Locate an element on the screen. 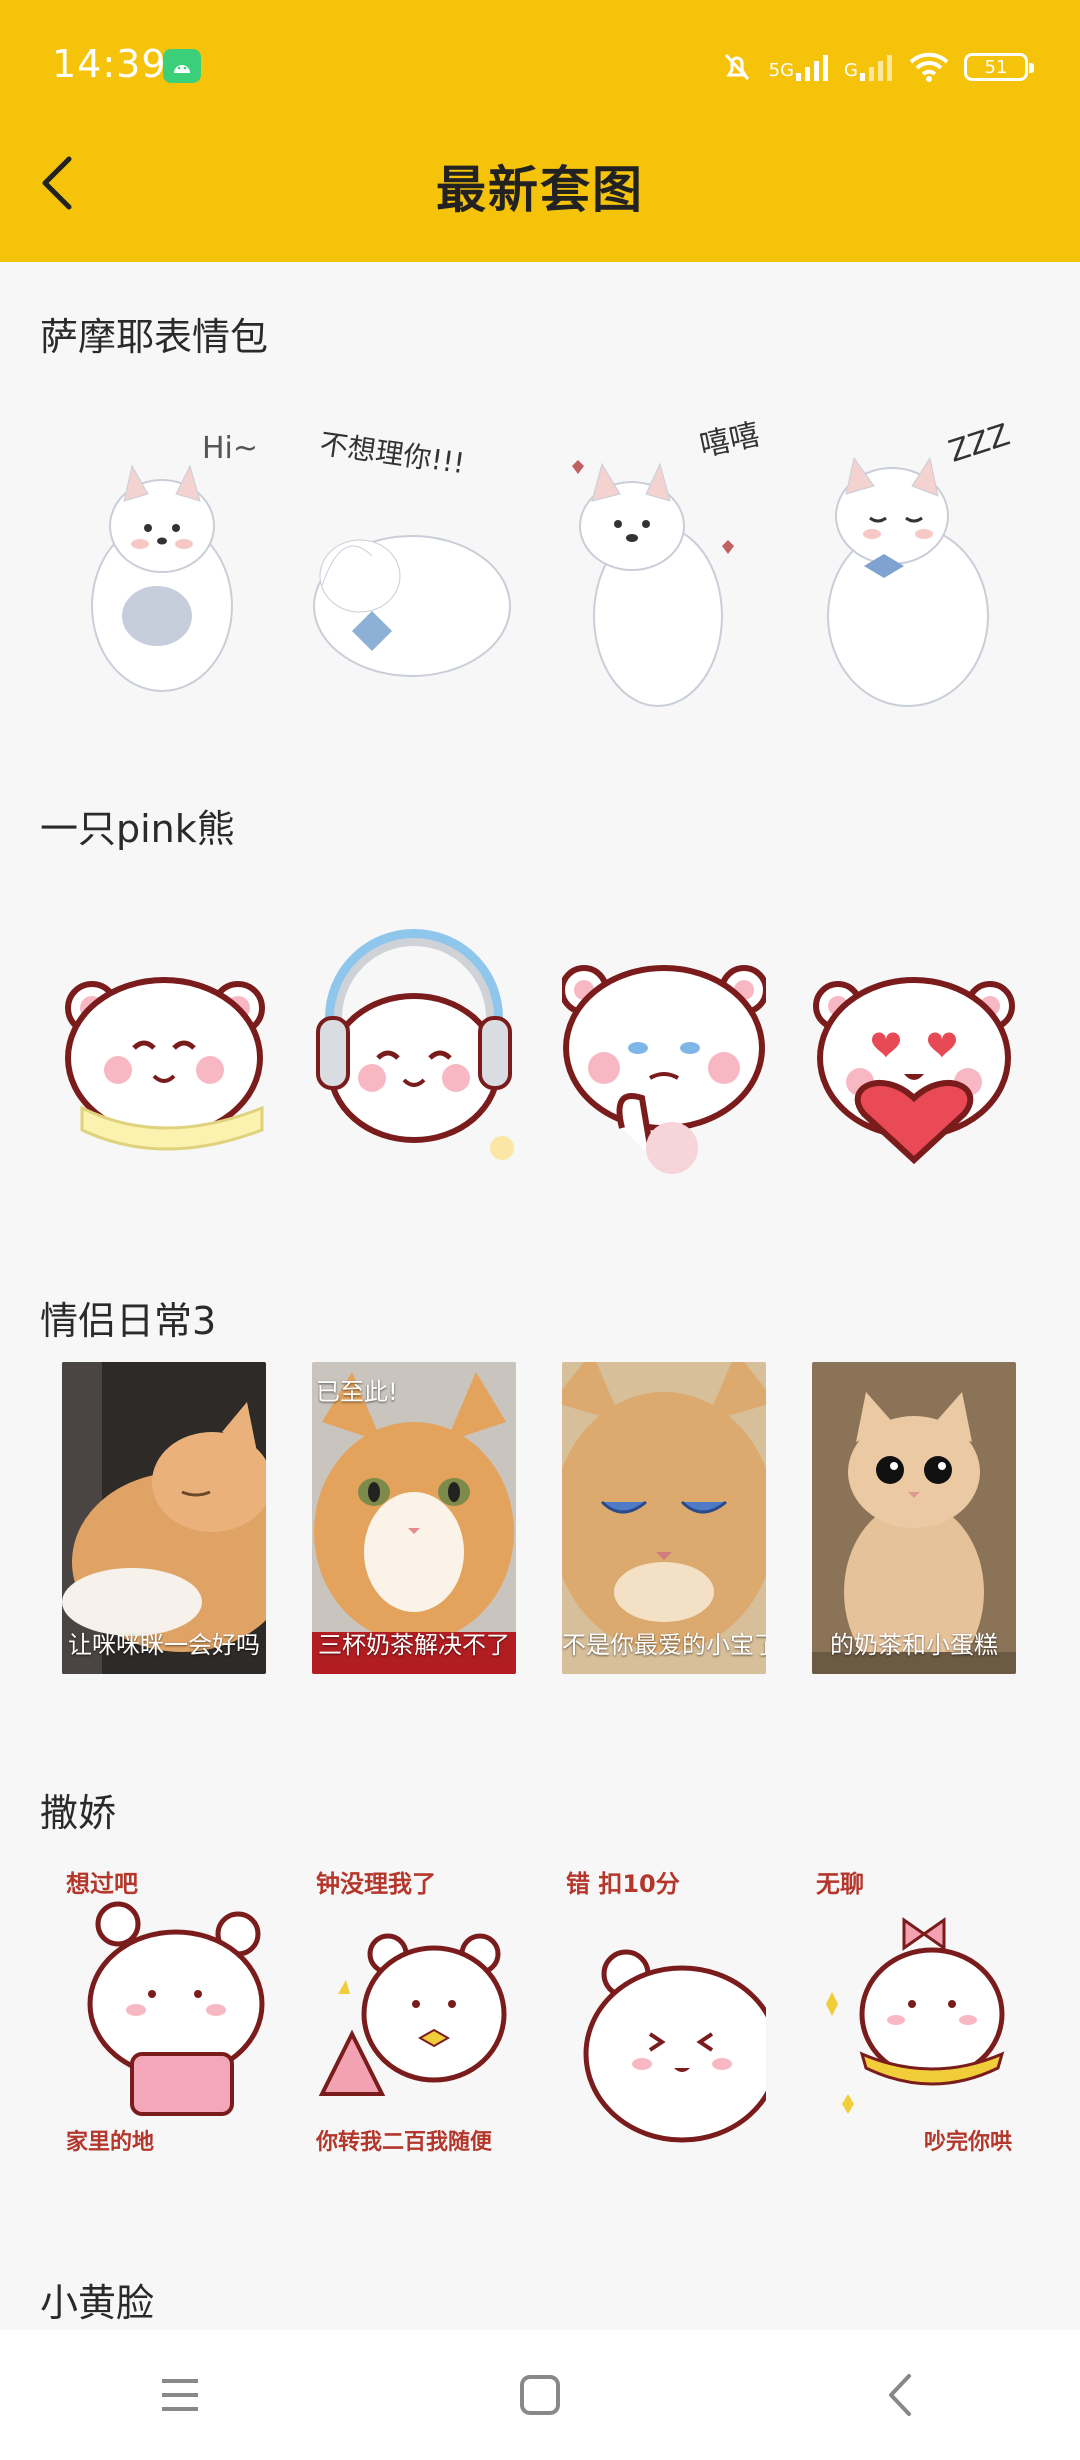  sticker-caption-bottom: 家里的地 is located at coordinates (110, 2142).